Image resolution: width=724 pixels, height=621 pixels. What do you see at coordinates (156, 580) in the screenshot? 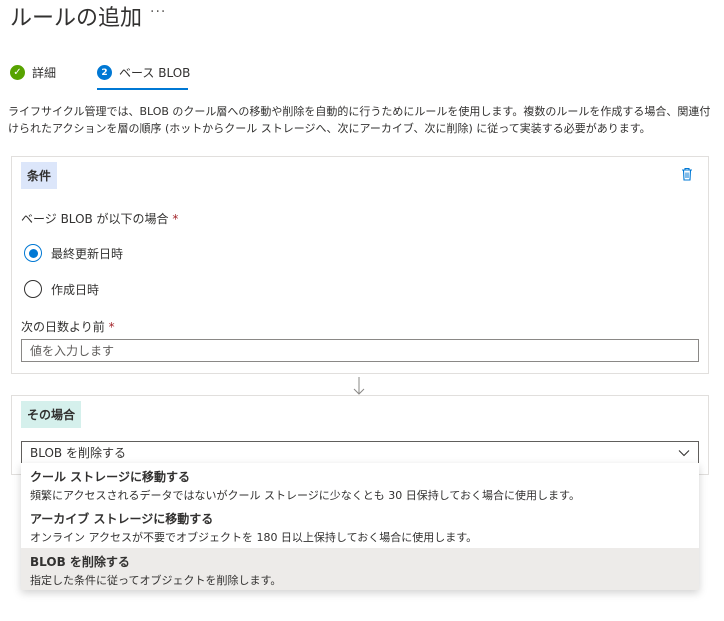
I see `option-description: 指定した条件に従ってオブジェクトを削除します。` at bounding box center [156, 580].